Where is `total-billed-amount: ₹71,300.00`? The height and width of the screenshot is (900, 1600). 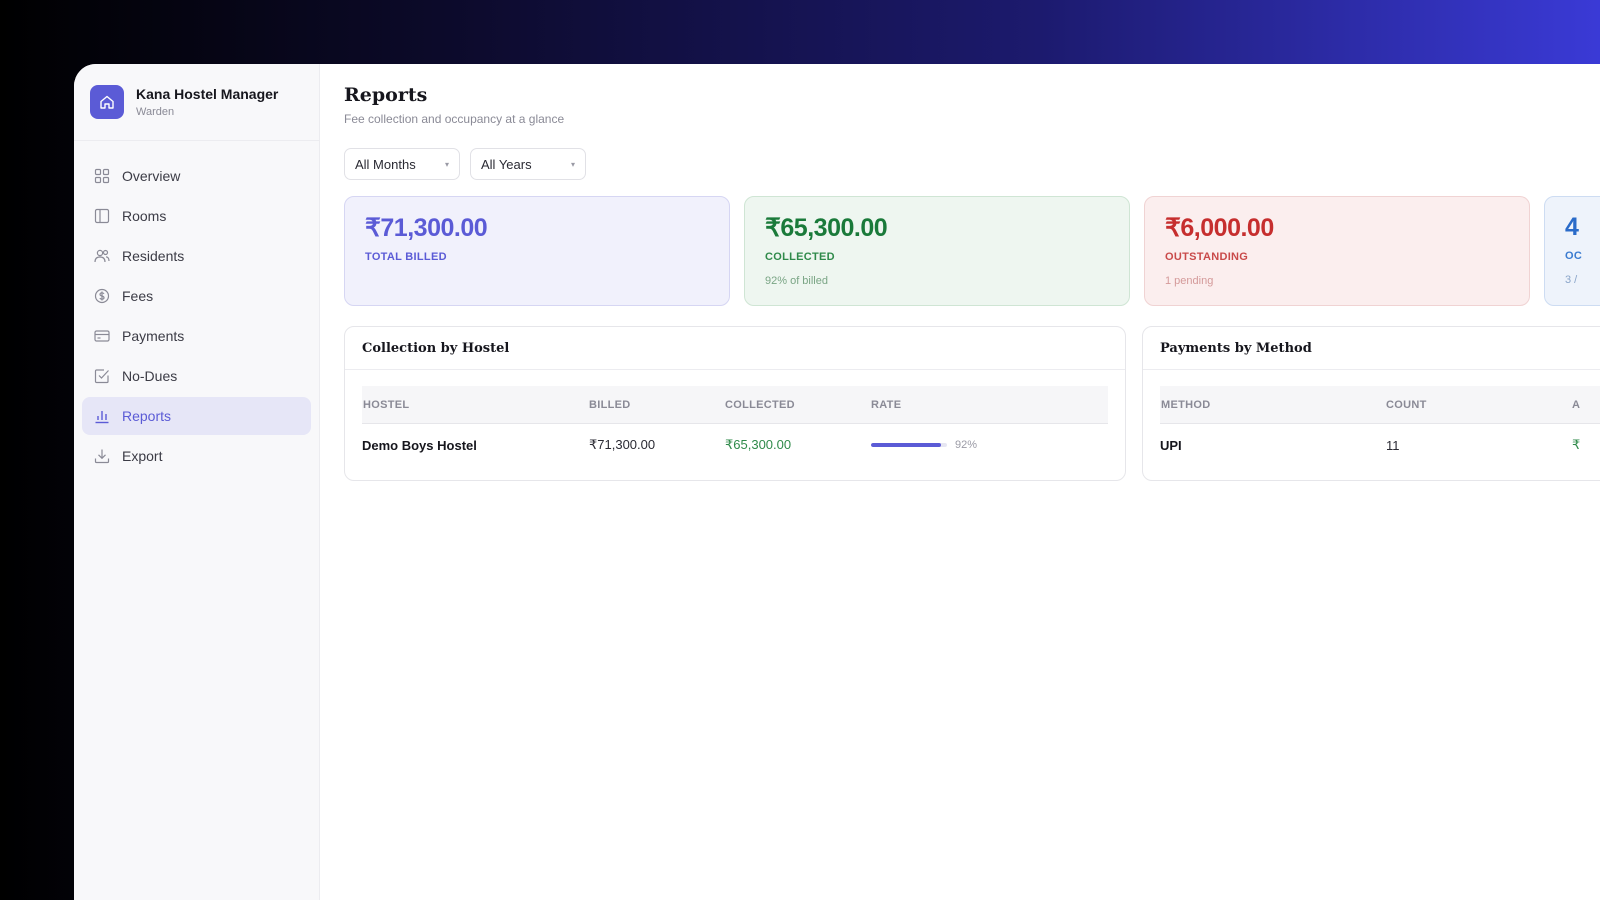 total-billed-amount: ₹71,300.00 is located at coordinates (426, 228).